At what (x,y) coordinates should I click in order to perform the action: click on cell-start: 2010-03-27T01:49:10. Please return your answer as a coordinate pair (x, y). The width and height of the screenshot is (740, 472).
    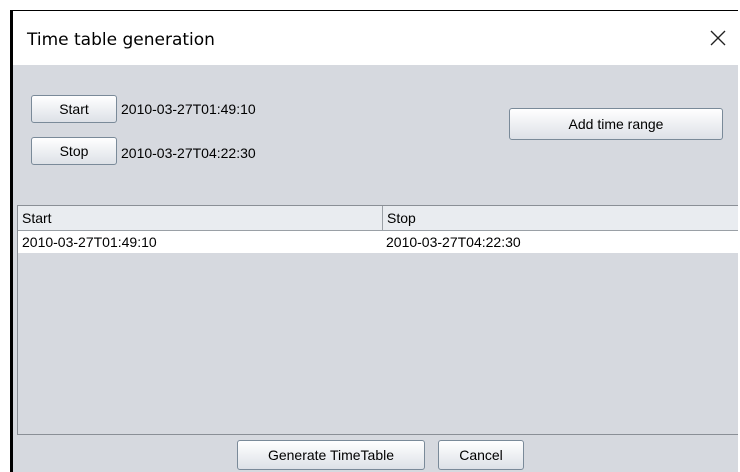
    Looking at the image, I should click on (89, 242).